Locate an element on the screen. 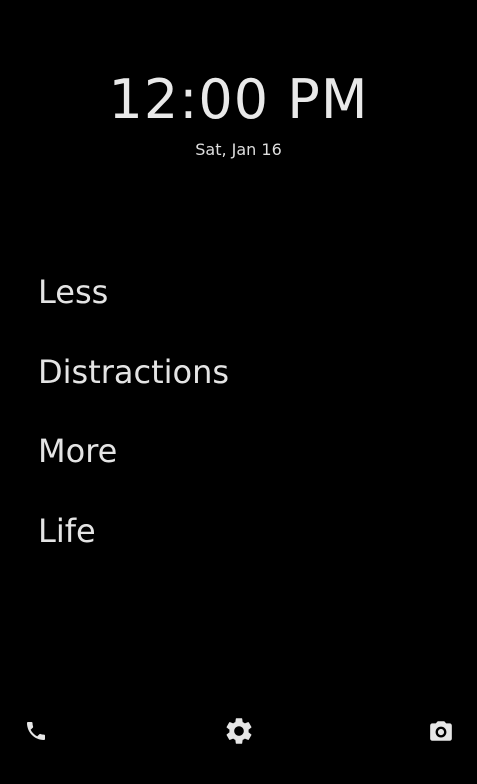 This screenshot has width=477, height=784. phone-icon is located at coordinates (36, 731).